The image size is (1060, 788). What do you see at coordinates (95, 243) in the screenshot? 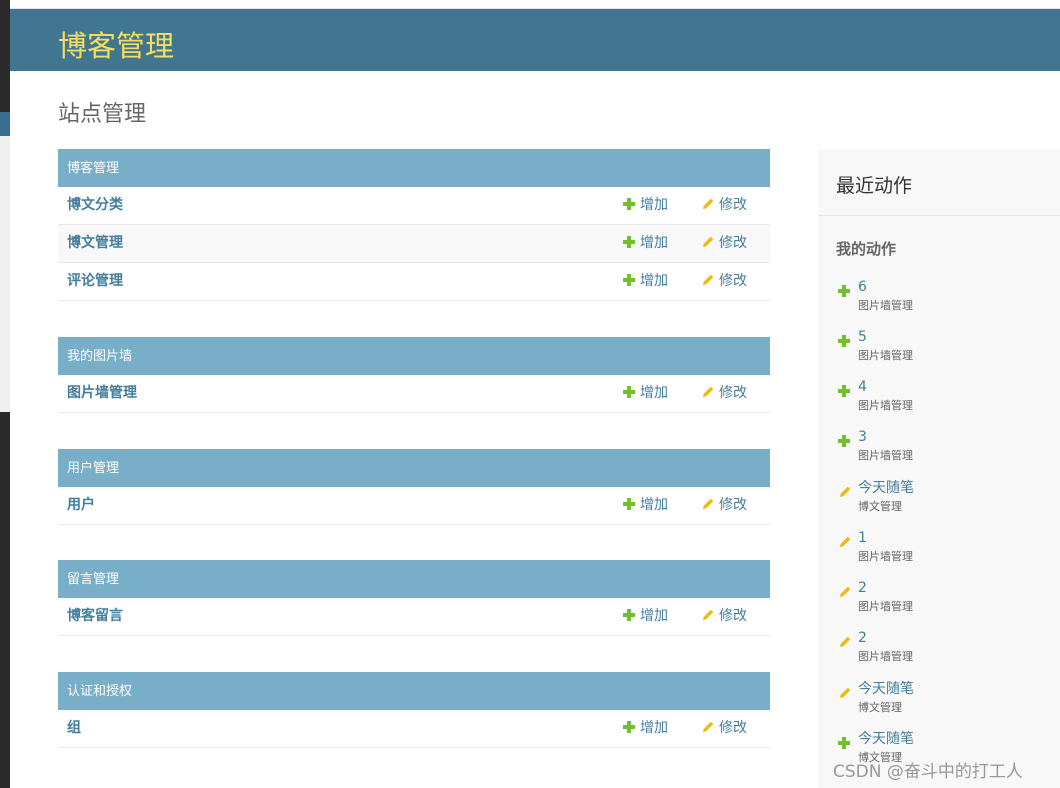
I see `model-link: 博文管理` at bounding box center [95, 243].